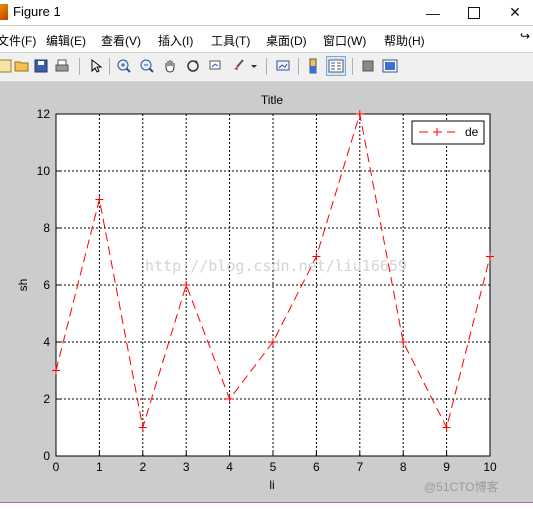  What do you see at coordinates (46, 285) in the screenshot?
I see `y-tick-label: 6` at bounding box center [46, 285].